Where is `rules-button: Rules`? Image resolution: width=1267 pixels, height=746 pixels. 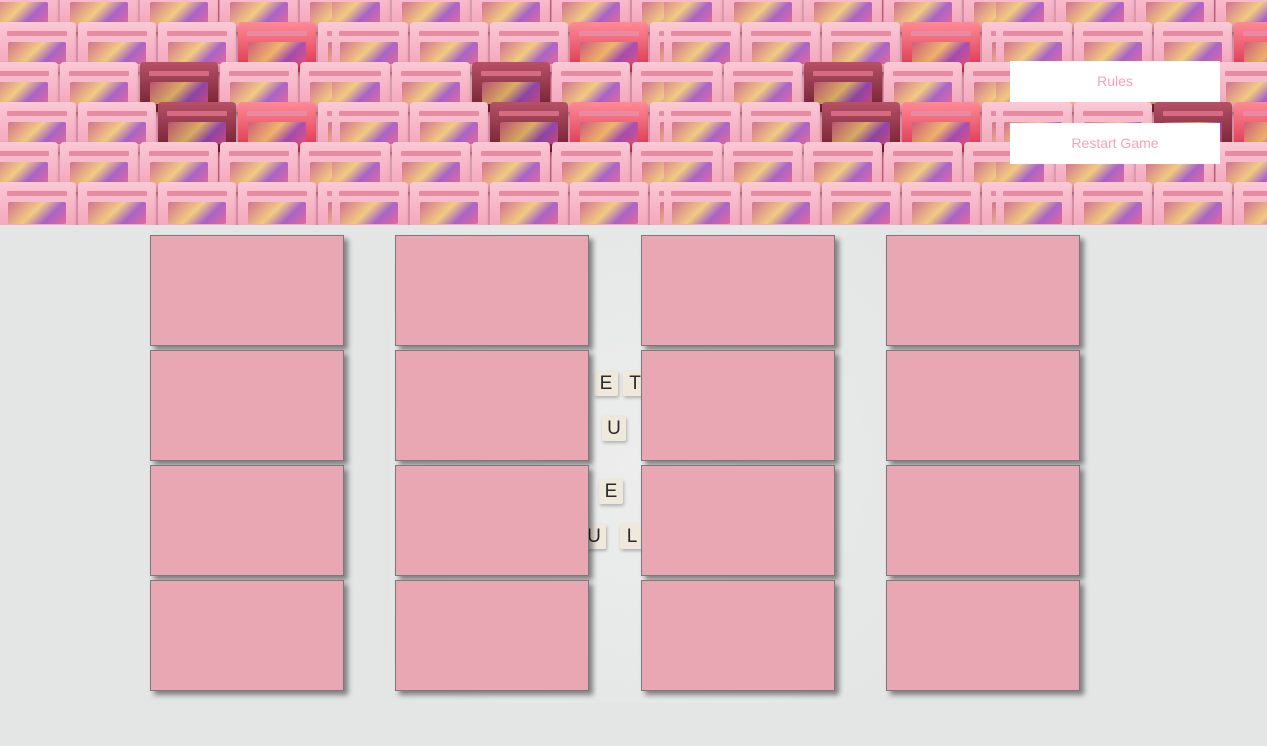 rules-button: Rules is located at coordinates (1115, 81).